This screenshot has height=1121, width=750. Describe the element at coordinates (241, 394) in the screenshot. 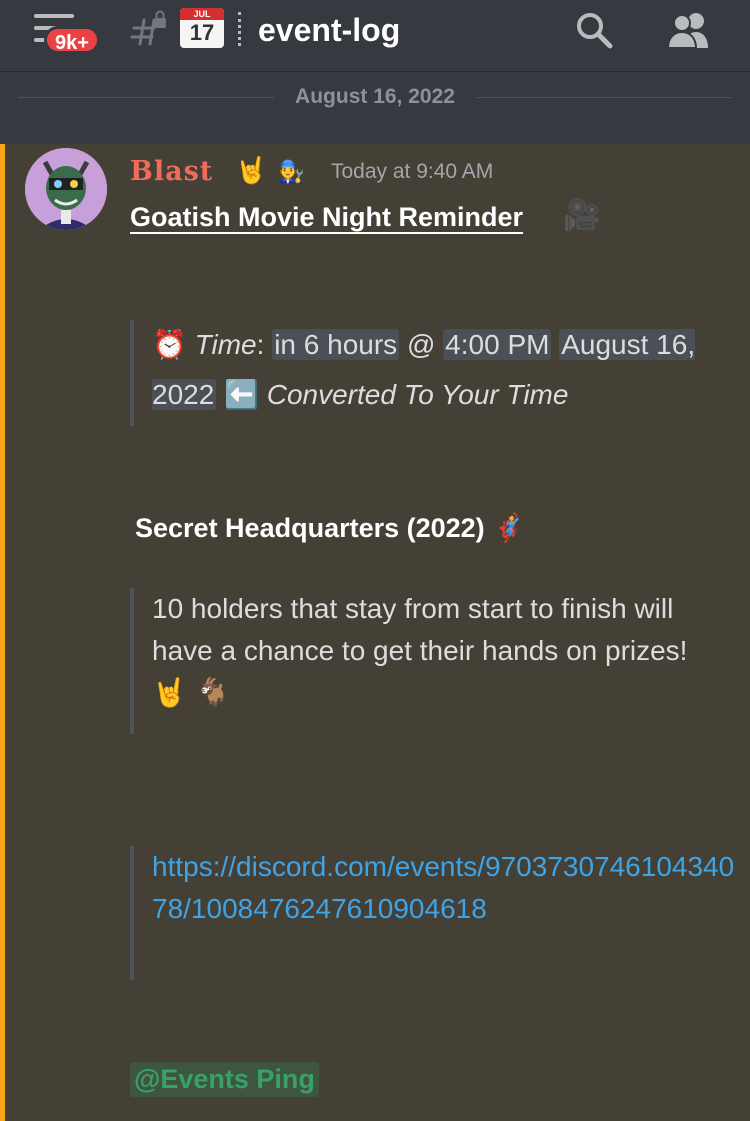

I see `left-arrow-emoji: ⬅️` at that location.